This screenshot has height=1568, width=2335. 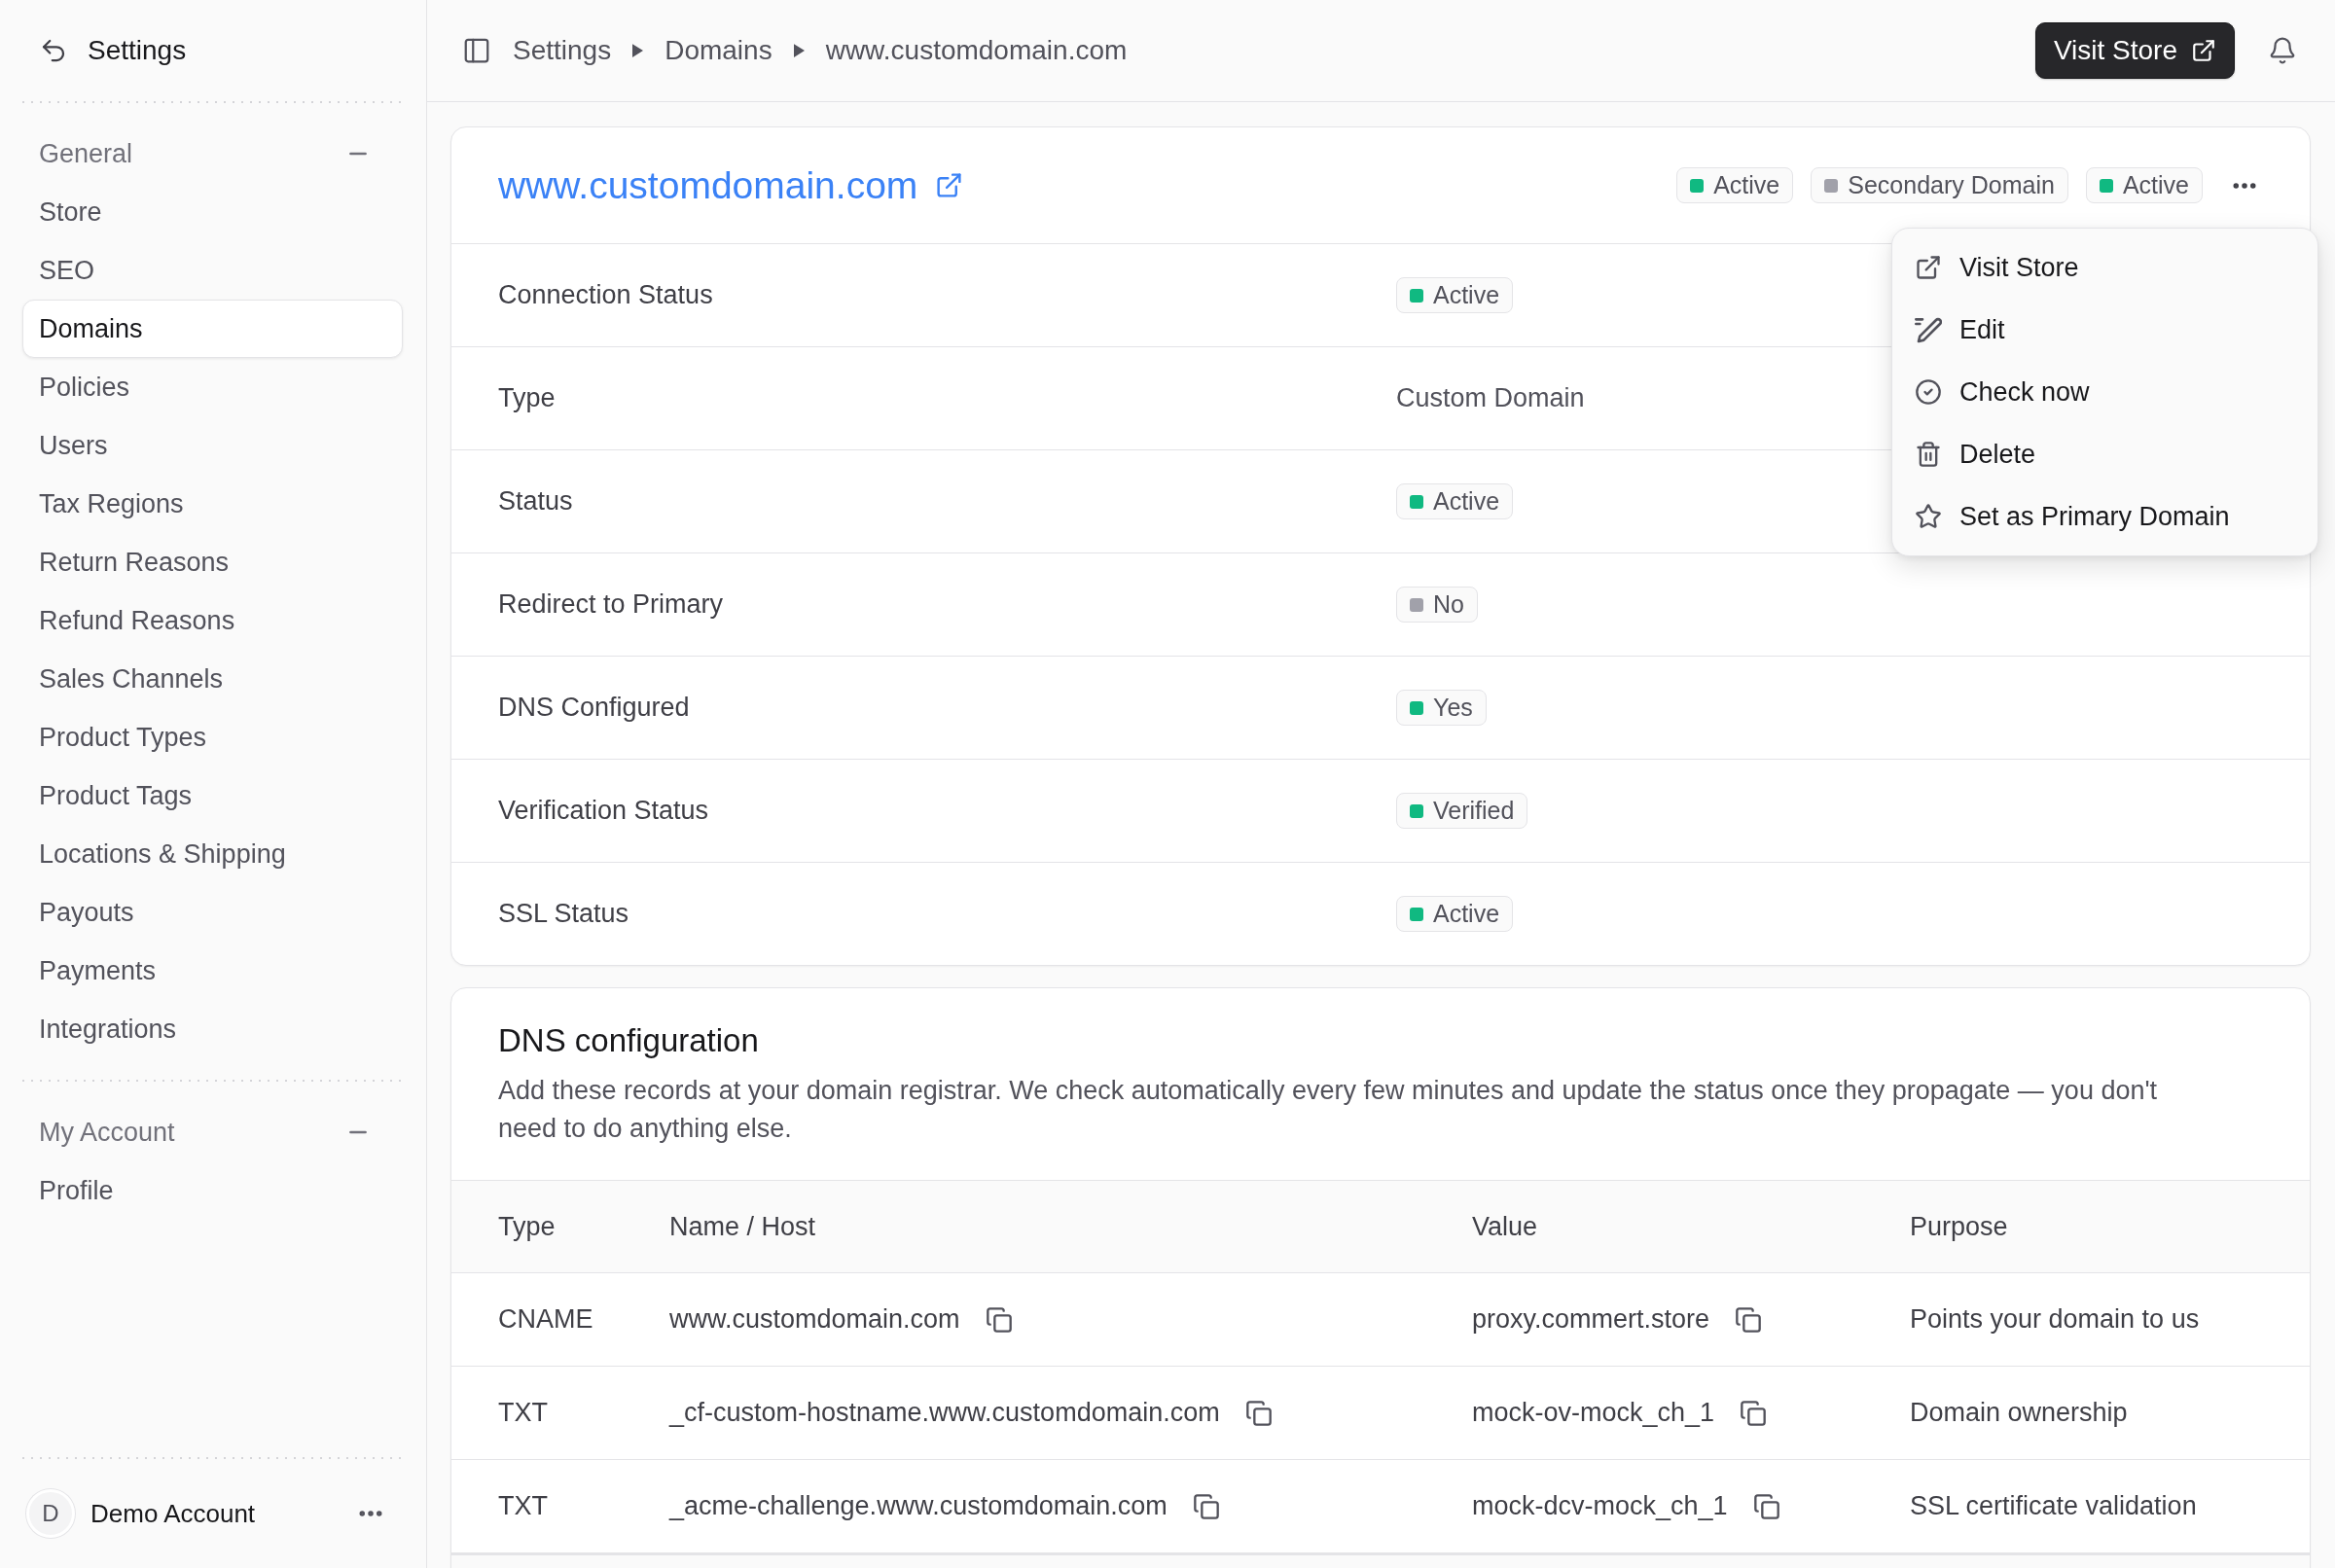 I want to click on group-title: My Account, so click(x=107, y=1132).